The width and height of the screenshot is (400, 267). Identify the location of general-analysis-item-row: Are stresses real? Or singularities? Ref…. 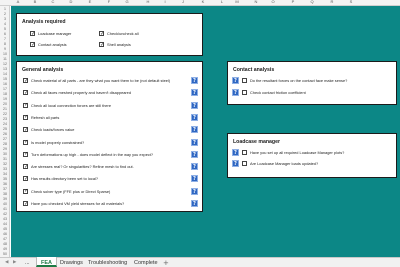
(78, 167).